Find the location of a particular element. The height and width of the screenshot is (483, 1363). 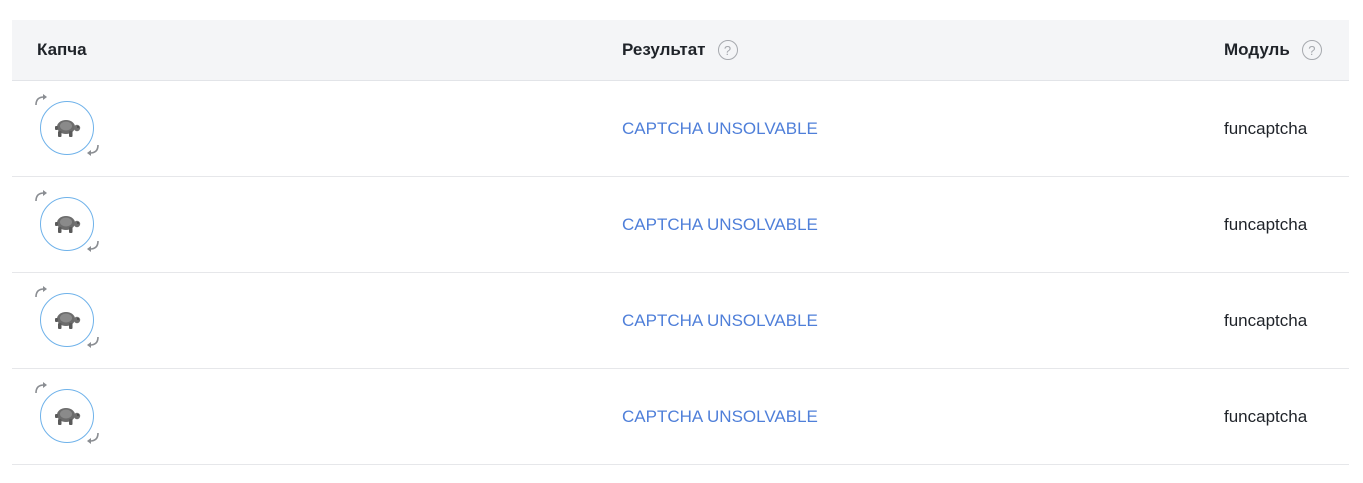

column-header-captcha-label: Капча is located at coordinates (62, 49).